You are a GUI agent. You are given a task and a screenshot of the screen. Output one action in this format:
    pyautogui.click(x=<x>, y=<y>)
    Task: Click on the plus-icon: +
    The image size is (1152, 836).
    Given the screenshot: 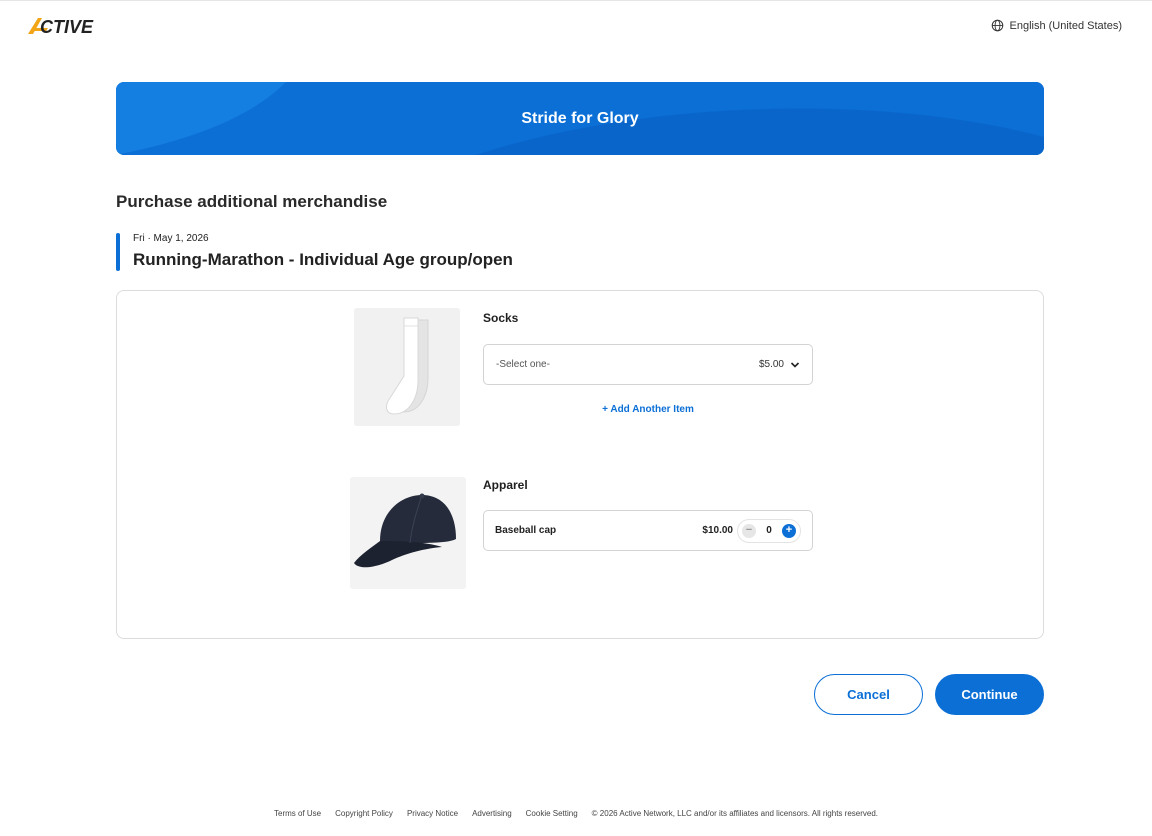 What is the action you would take?
    pyautogui.click(x=789, y=530)
    